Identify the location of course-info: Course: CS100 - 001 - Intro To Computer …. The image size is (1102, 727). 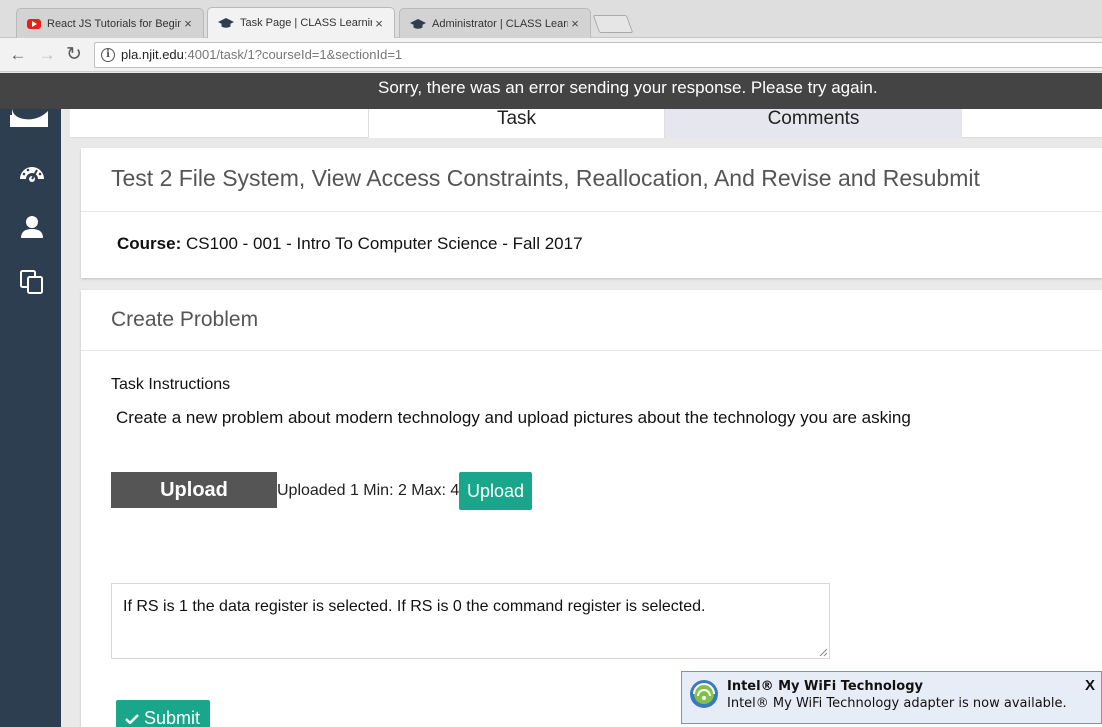
(591, 233).